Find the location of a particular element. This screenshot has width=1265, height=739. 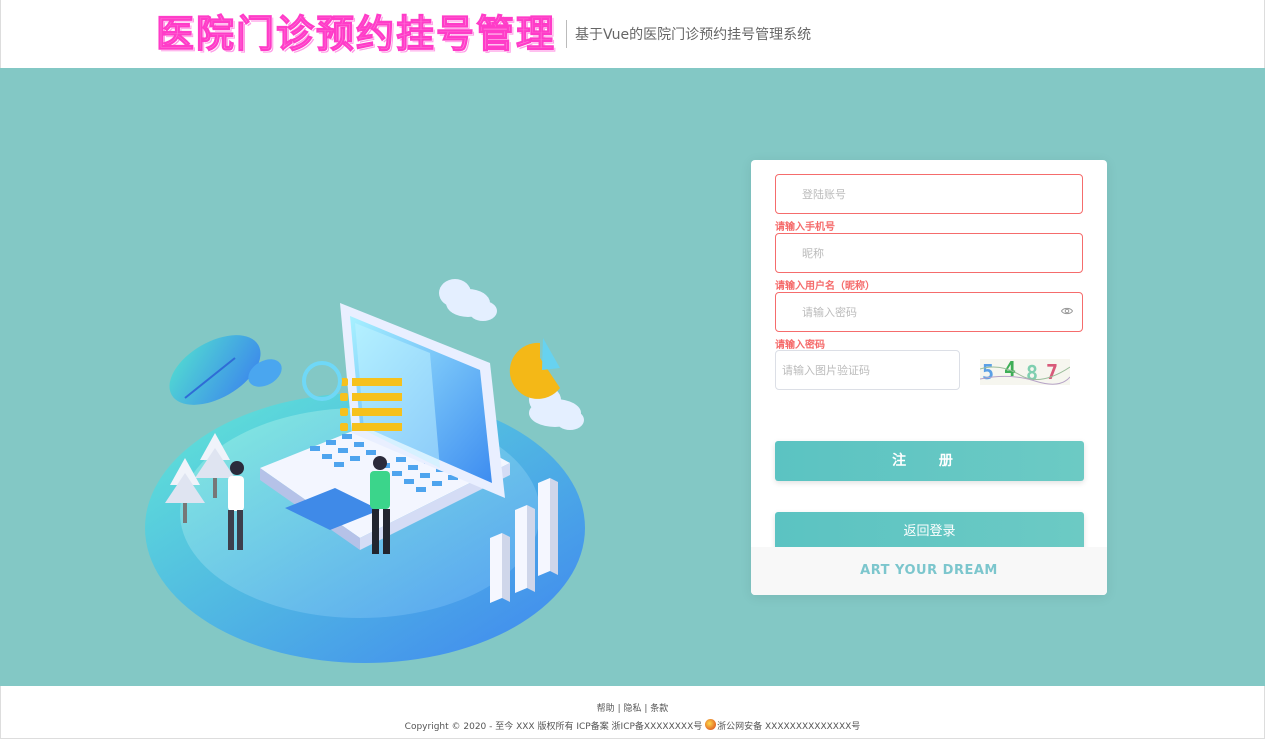

blue-cloud-icon is located at coordinates (225, 370).